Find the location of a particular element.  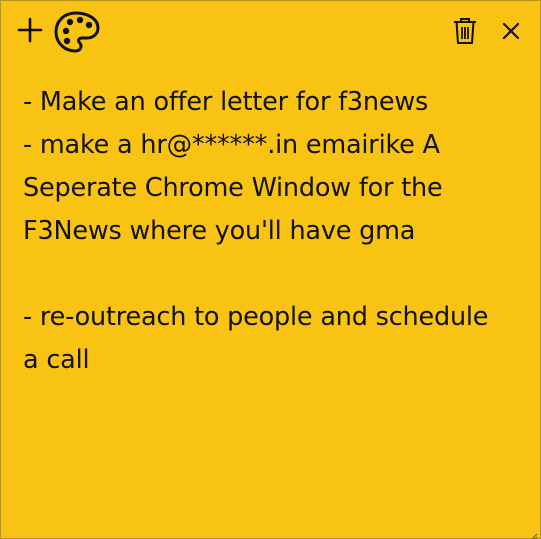

note-line: - Make an offer letter for f3news is located at coordinates (226, 102).